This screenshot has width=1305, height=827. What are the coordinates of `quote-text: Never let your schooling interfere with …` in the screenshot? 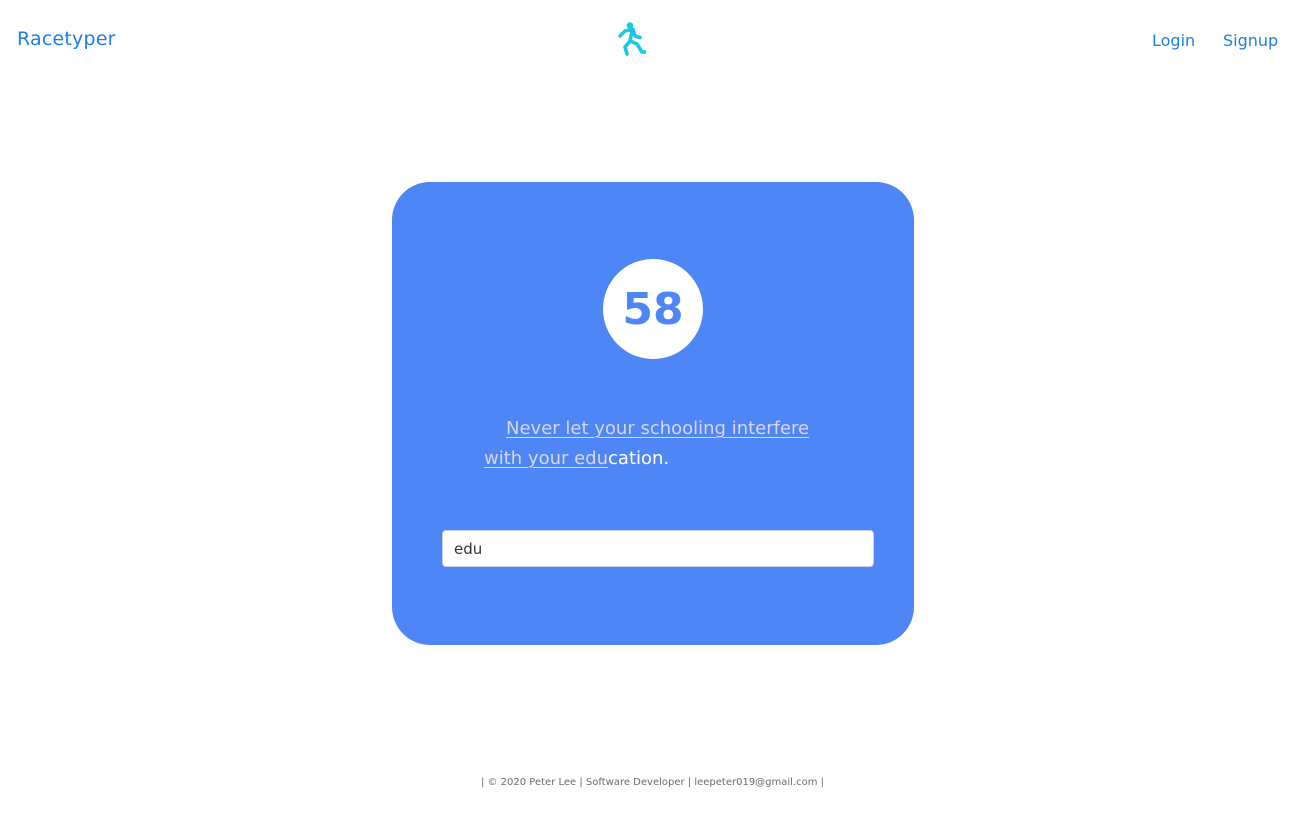 It's located at (654, 444).